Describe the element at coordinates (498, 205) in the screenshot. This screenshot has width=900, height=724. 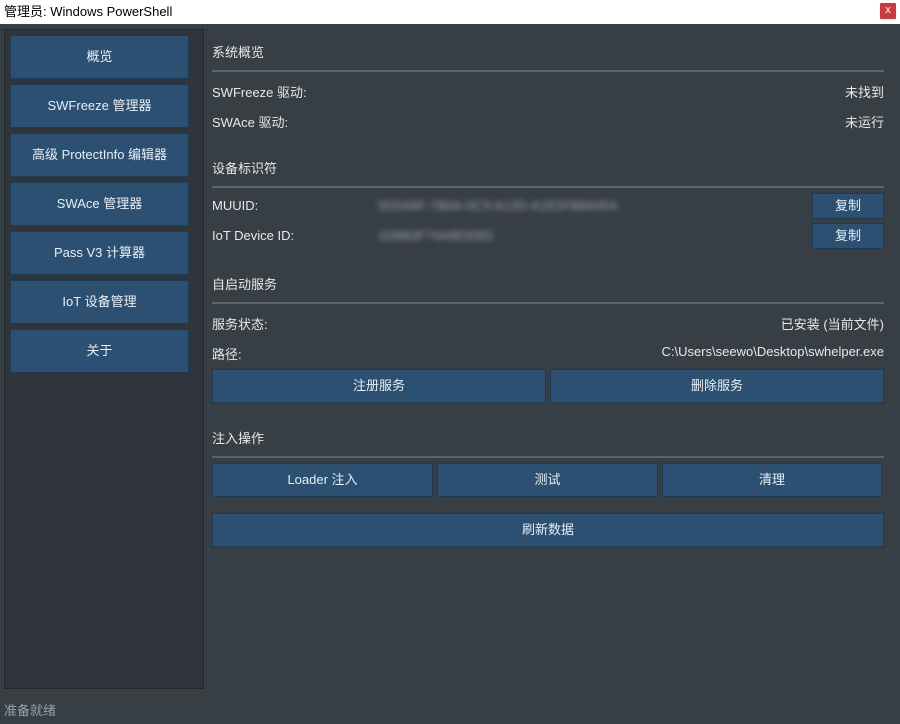
I see `muuid-value: 5D5A9F-7B6A-0C3-A13D-A1E5FB8A904` at that location.